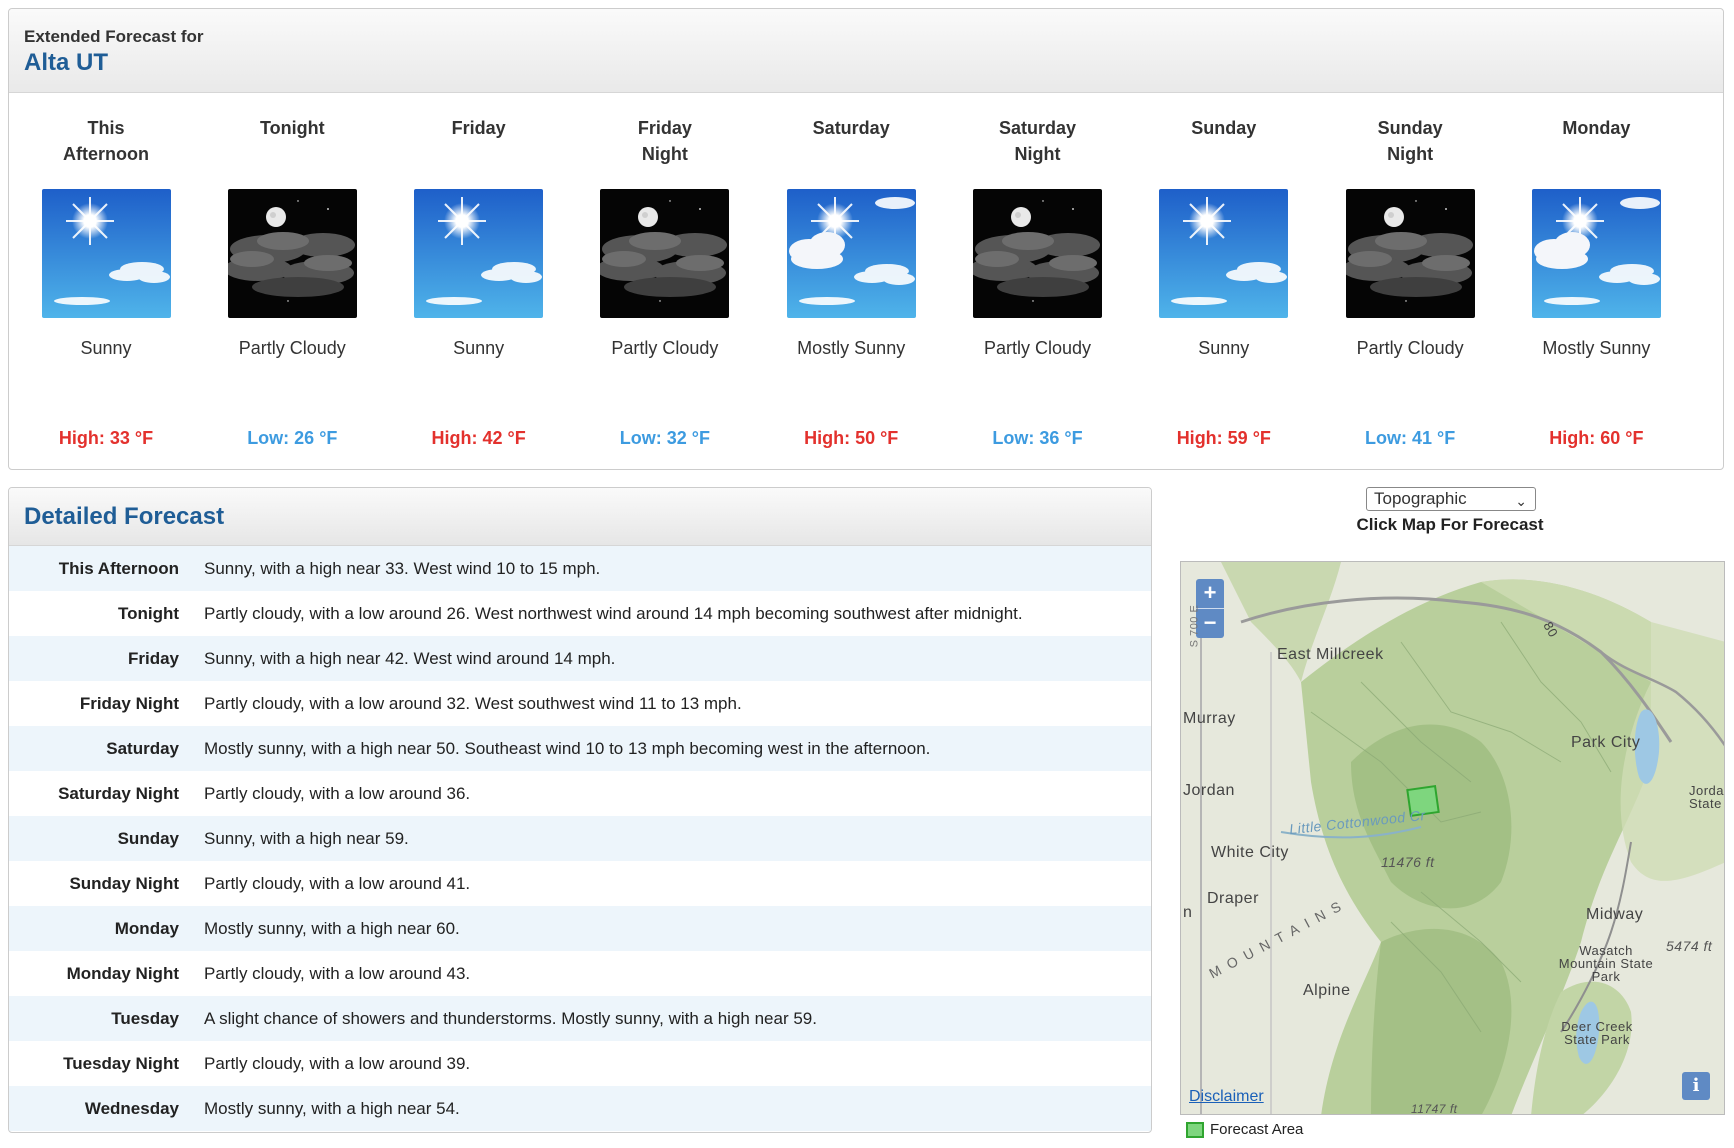 Image resolution: width=1734 pixels, height=1148 pixels. Describe the element at coordinates (478, 128) in the screenshot. I see `period-name: Friday` at that location.